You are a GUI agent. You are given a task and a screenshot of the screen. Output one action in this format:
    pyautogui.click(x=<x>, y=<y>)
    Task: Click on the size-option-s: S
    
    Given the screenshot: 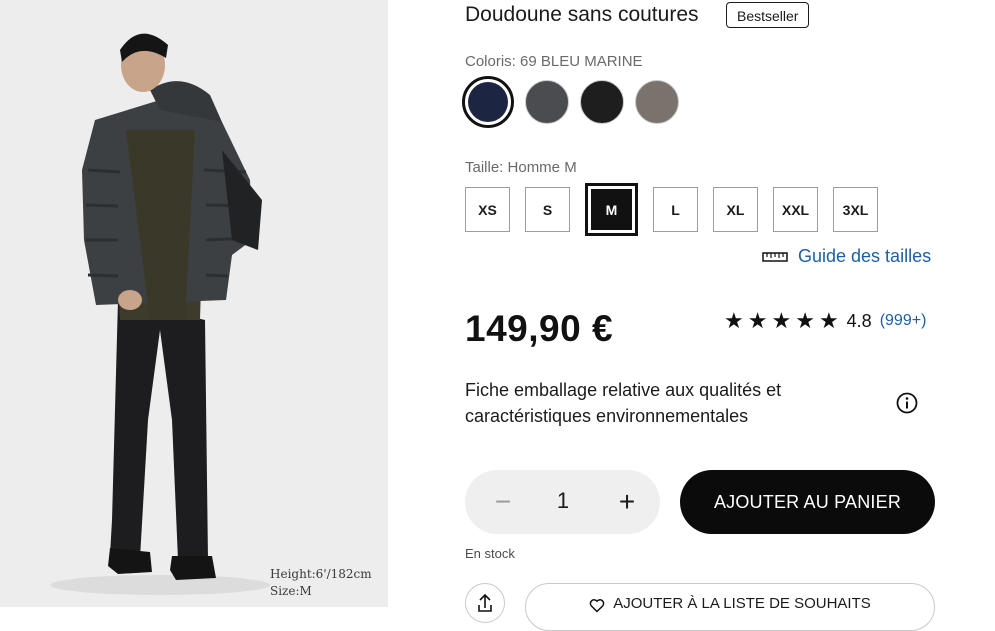 What is the action you would take?
    pyautogui.click(x=547, y=209)
    